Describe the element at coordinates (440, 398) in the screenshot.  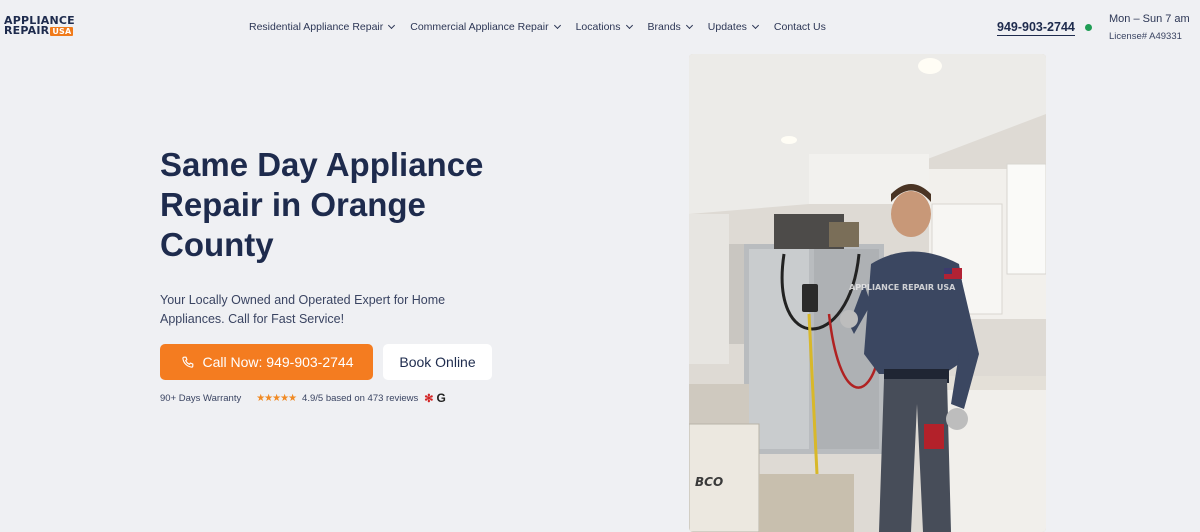
I see `google-icon: G` at that location.